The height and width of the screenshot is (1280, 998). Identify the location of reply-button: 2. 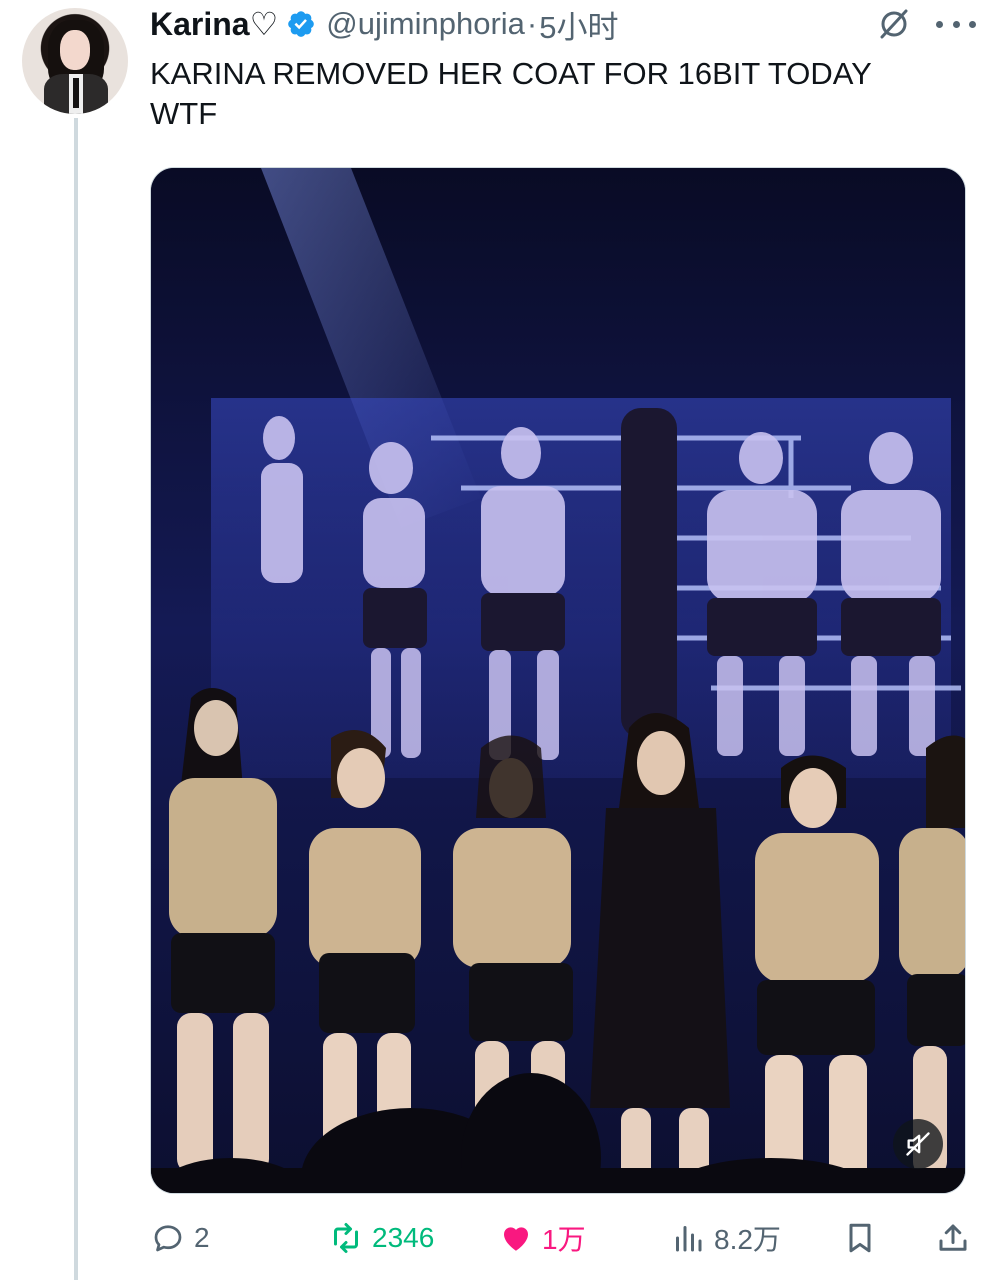
(180, 1238).